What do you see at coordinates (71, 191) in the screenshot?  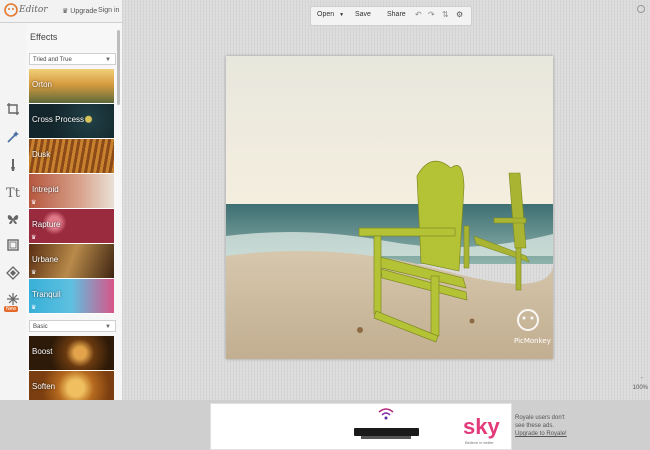 I see `effect-intrepid: Intrepid ♛` at bounding box center [71, 191].